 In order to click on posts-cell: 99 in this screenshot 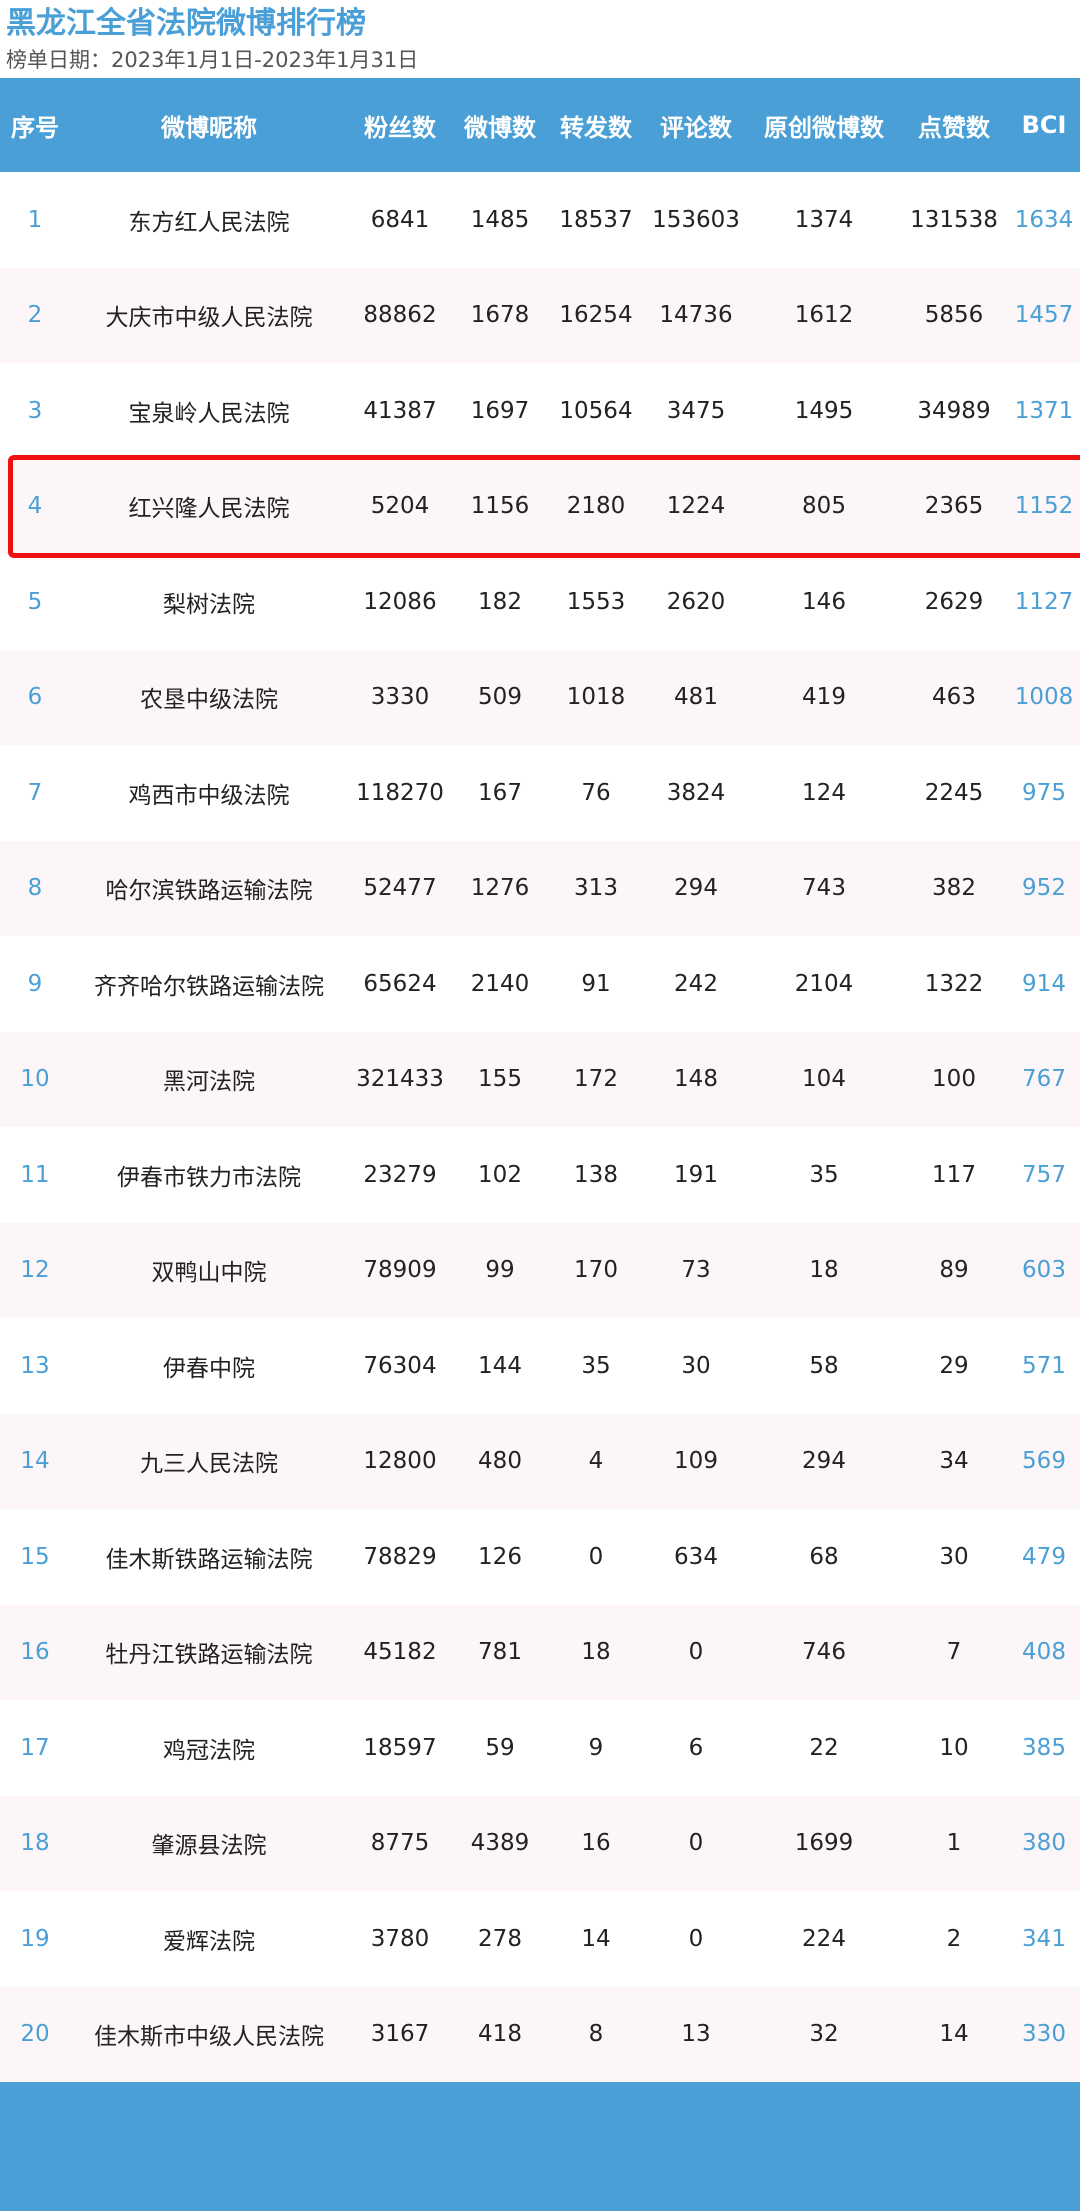, I will do `click(500, 1270)`.